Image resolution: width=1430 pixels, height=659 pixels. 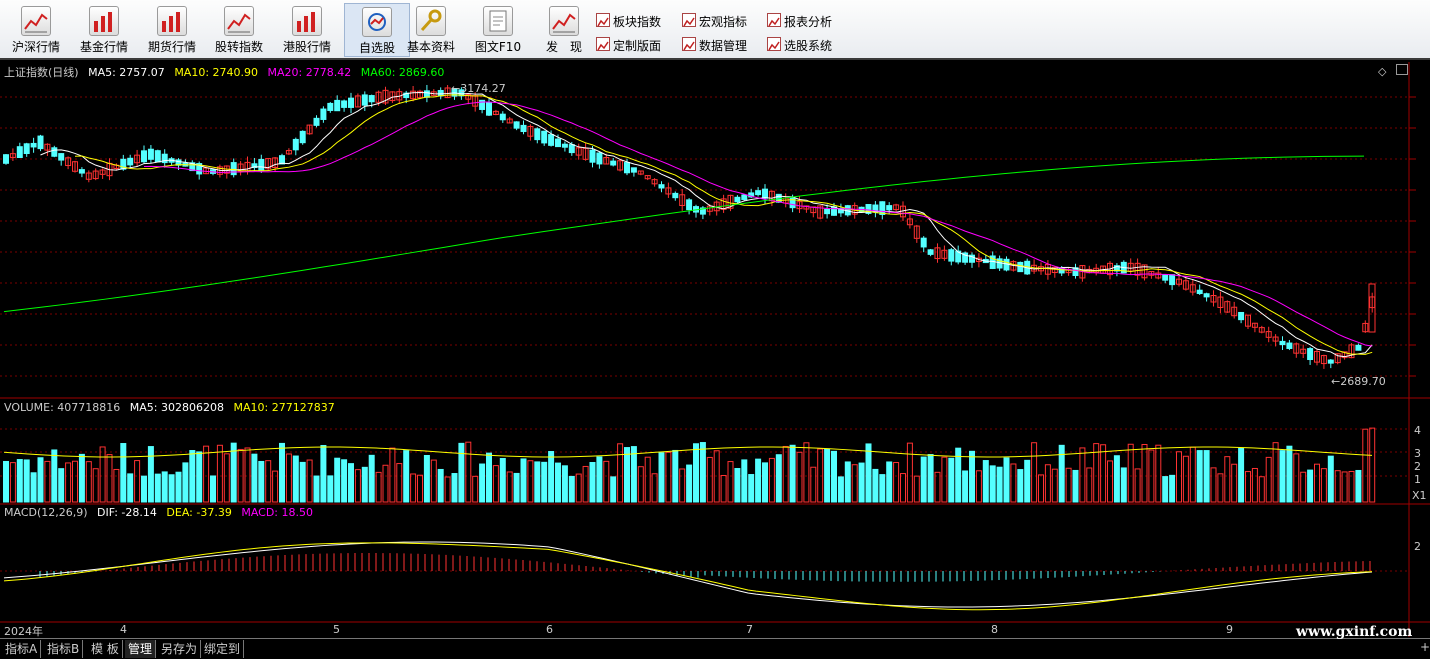 I want to click on toolbar-button-3: 股转指数, so click(x=239, y=30).